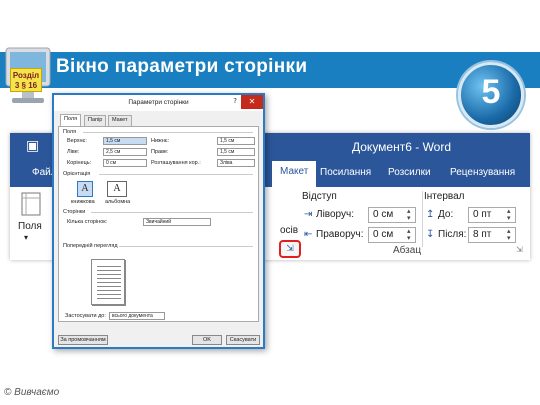 This screenshot has height=405, width=540. Describe the element at coordinates (125, 163) in the screenshot. I see `gutter-input: 0 см` at that location.